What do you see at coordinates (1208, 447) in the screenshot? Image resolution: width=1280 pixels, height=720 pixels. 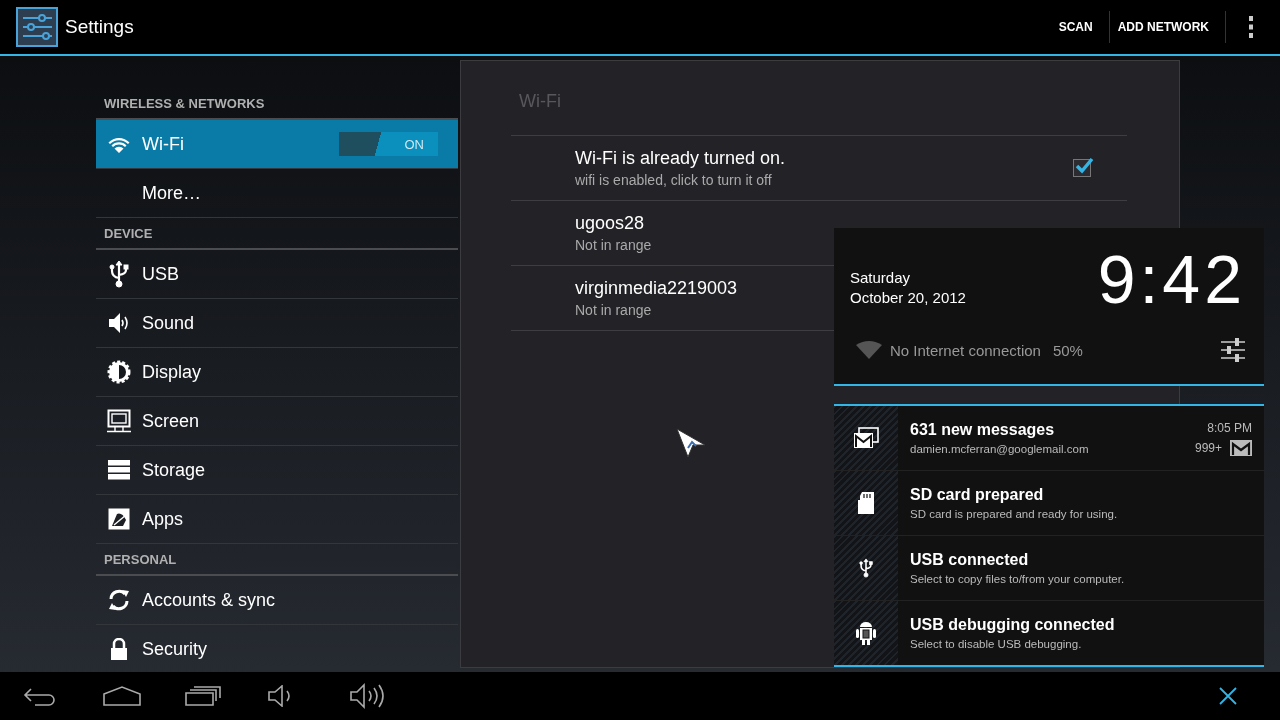 I see `notification-count: 999+` at bounding box center [1208, 447].